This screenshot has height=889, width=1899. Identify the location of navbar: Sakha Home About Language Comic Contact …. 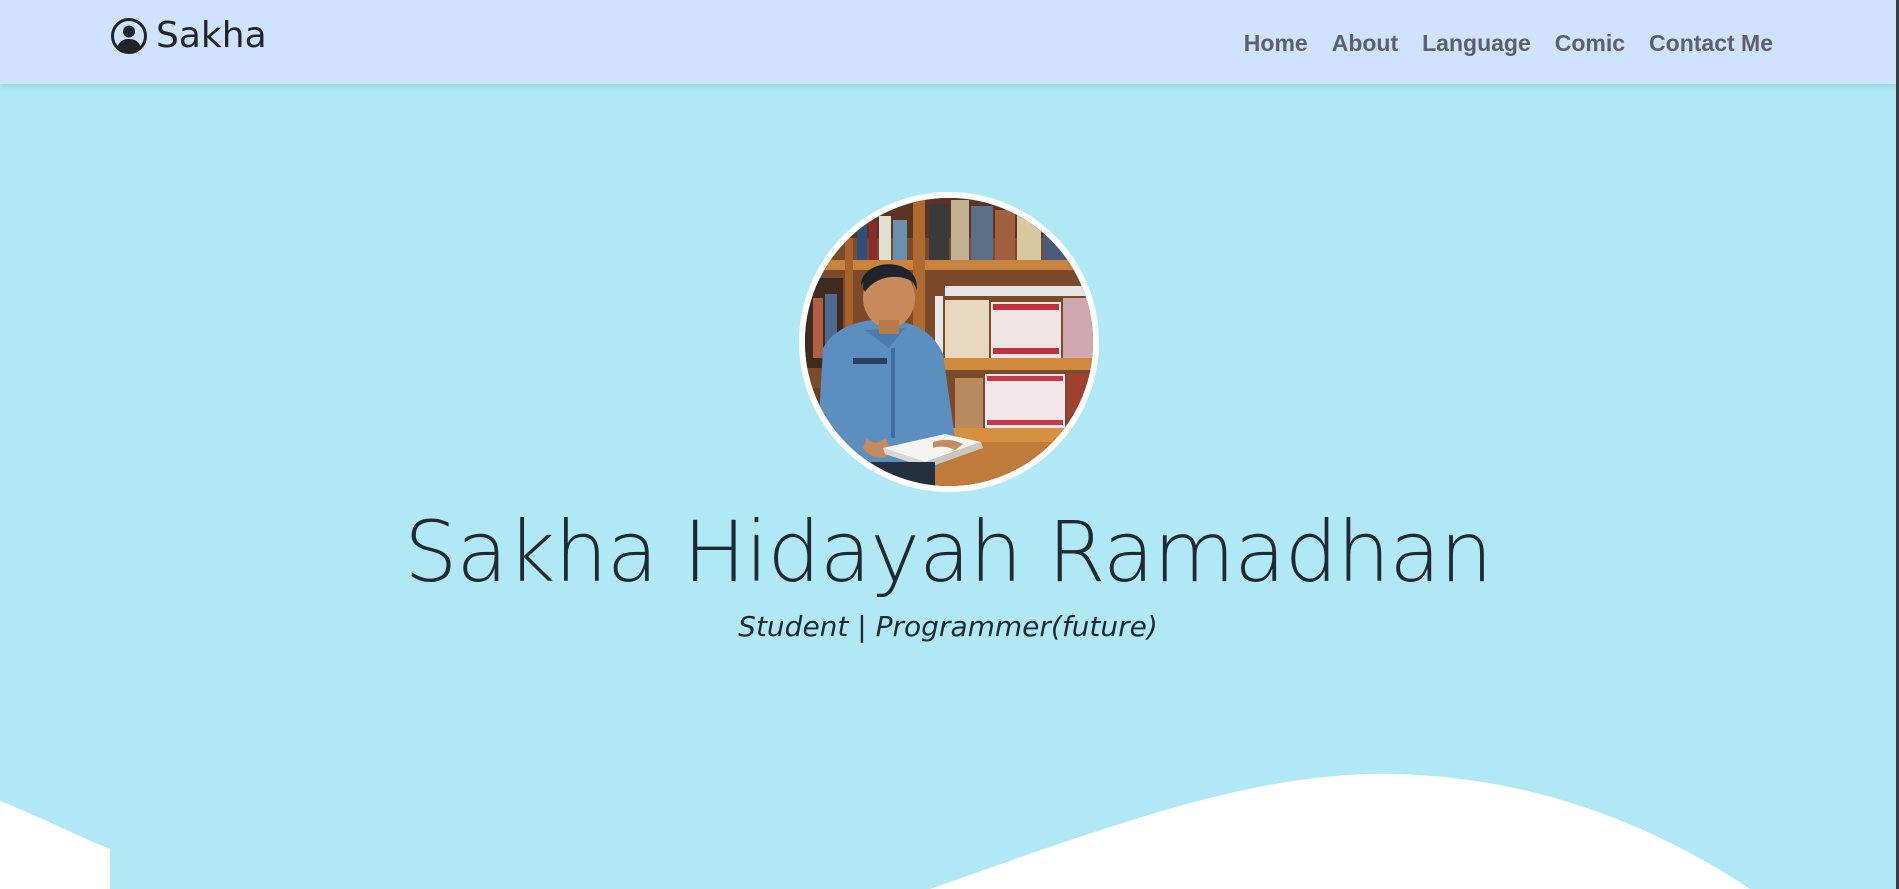
(949, 42).